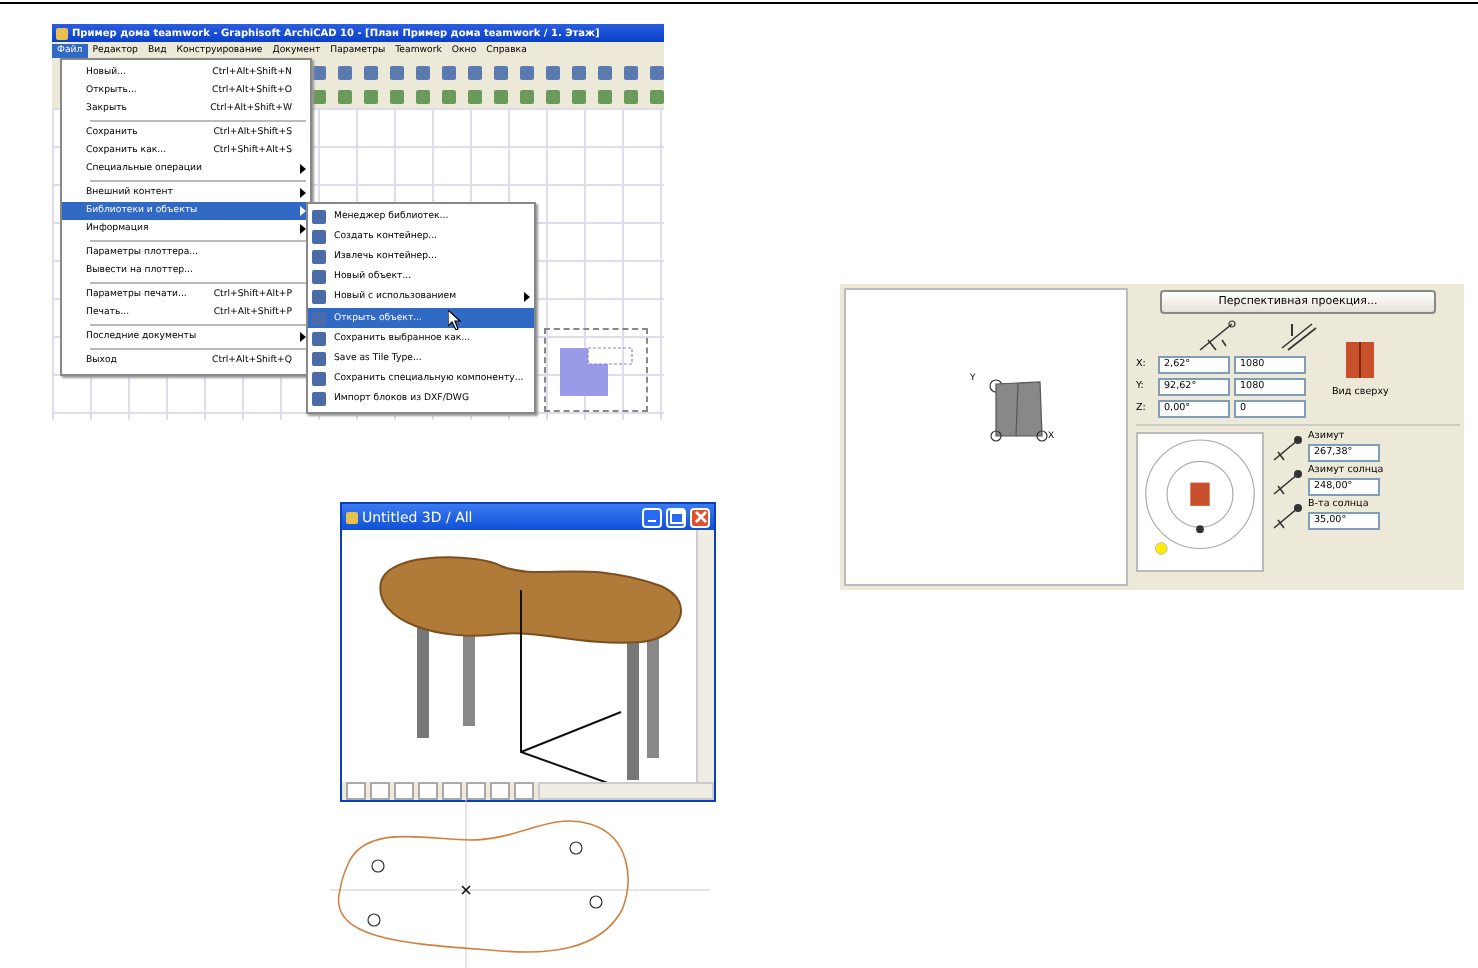  Describe the element at coordinates (596, 370) in the screenshot. I see `selected-element` at that location.